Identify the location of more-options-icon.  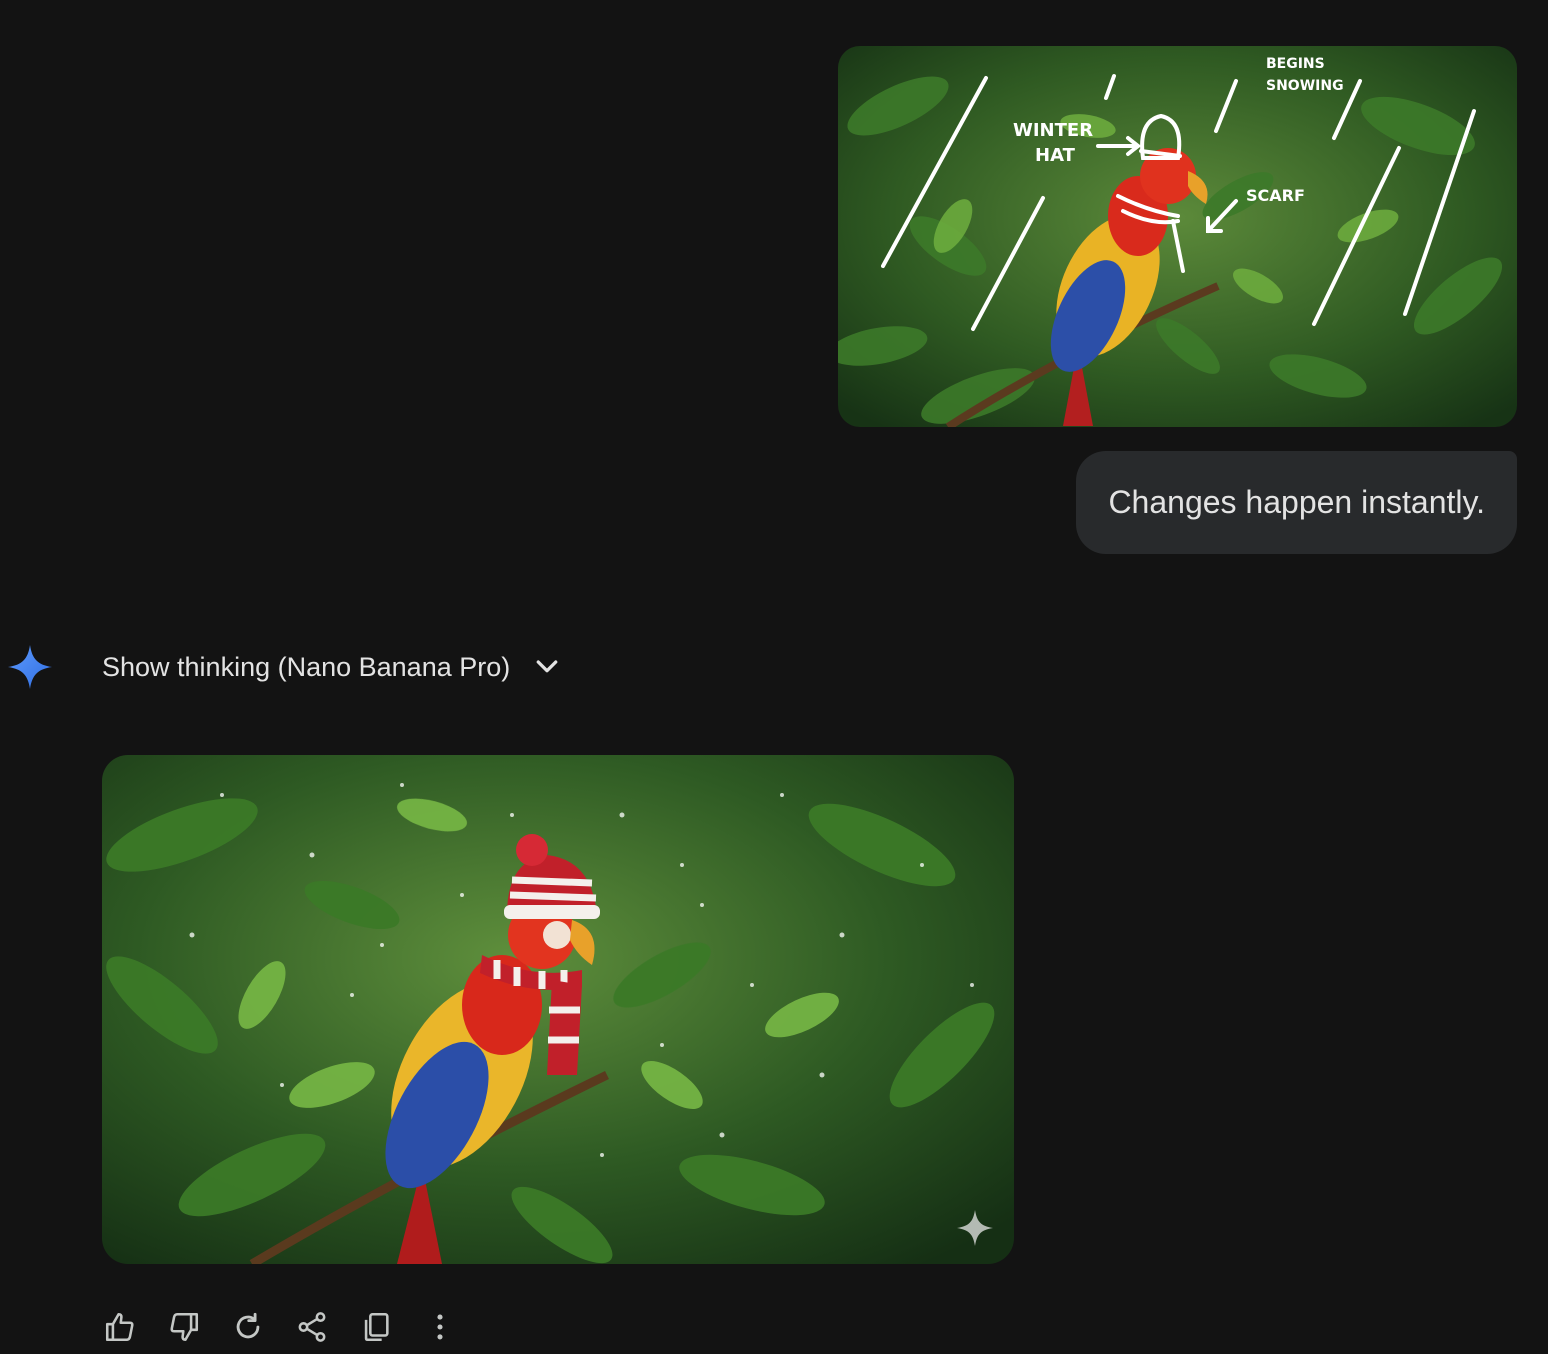
(440, 1327).